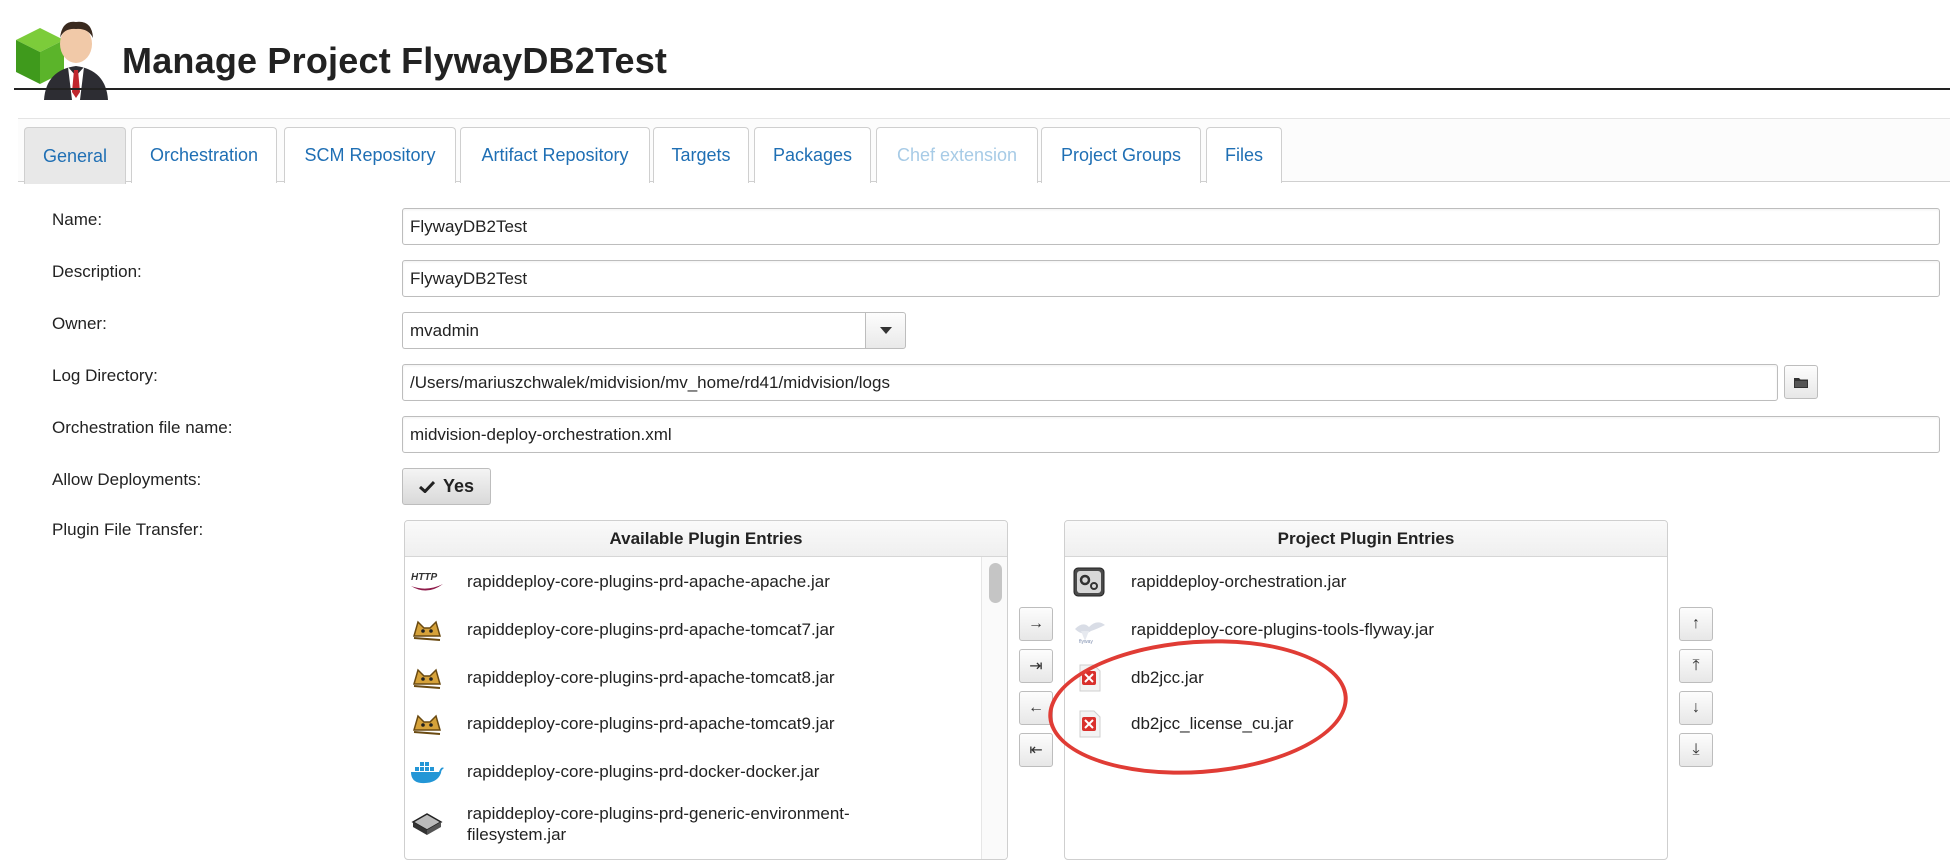  I want to click on http-icon: HTTP, so click(427, 582).